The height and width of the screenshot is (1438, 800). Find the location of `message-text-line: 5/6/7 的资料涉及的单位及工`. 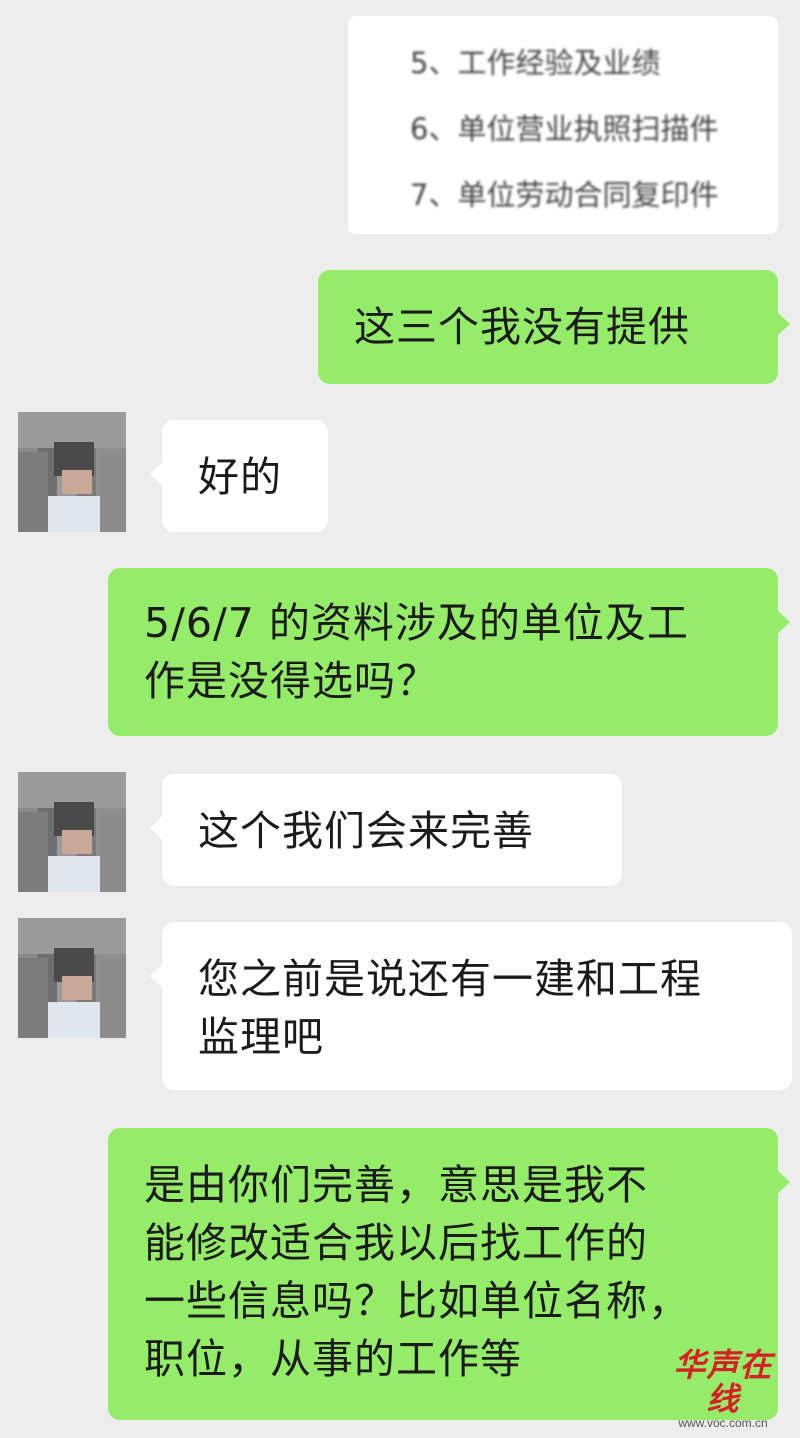

message-text-line: 5/6/7 的资料涉及的单位及工 is located at coordinates (416, 623).